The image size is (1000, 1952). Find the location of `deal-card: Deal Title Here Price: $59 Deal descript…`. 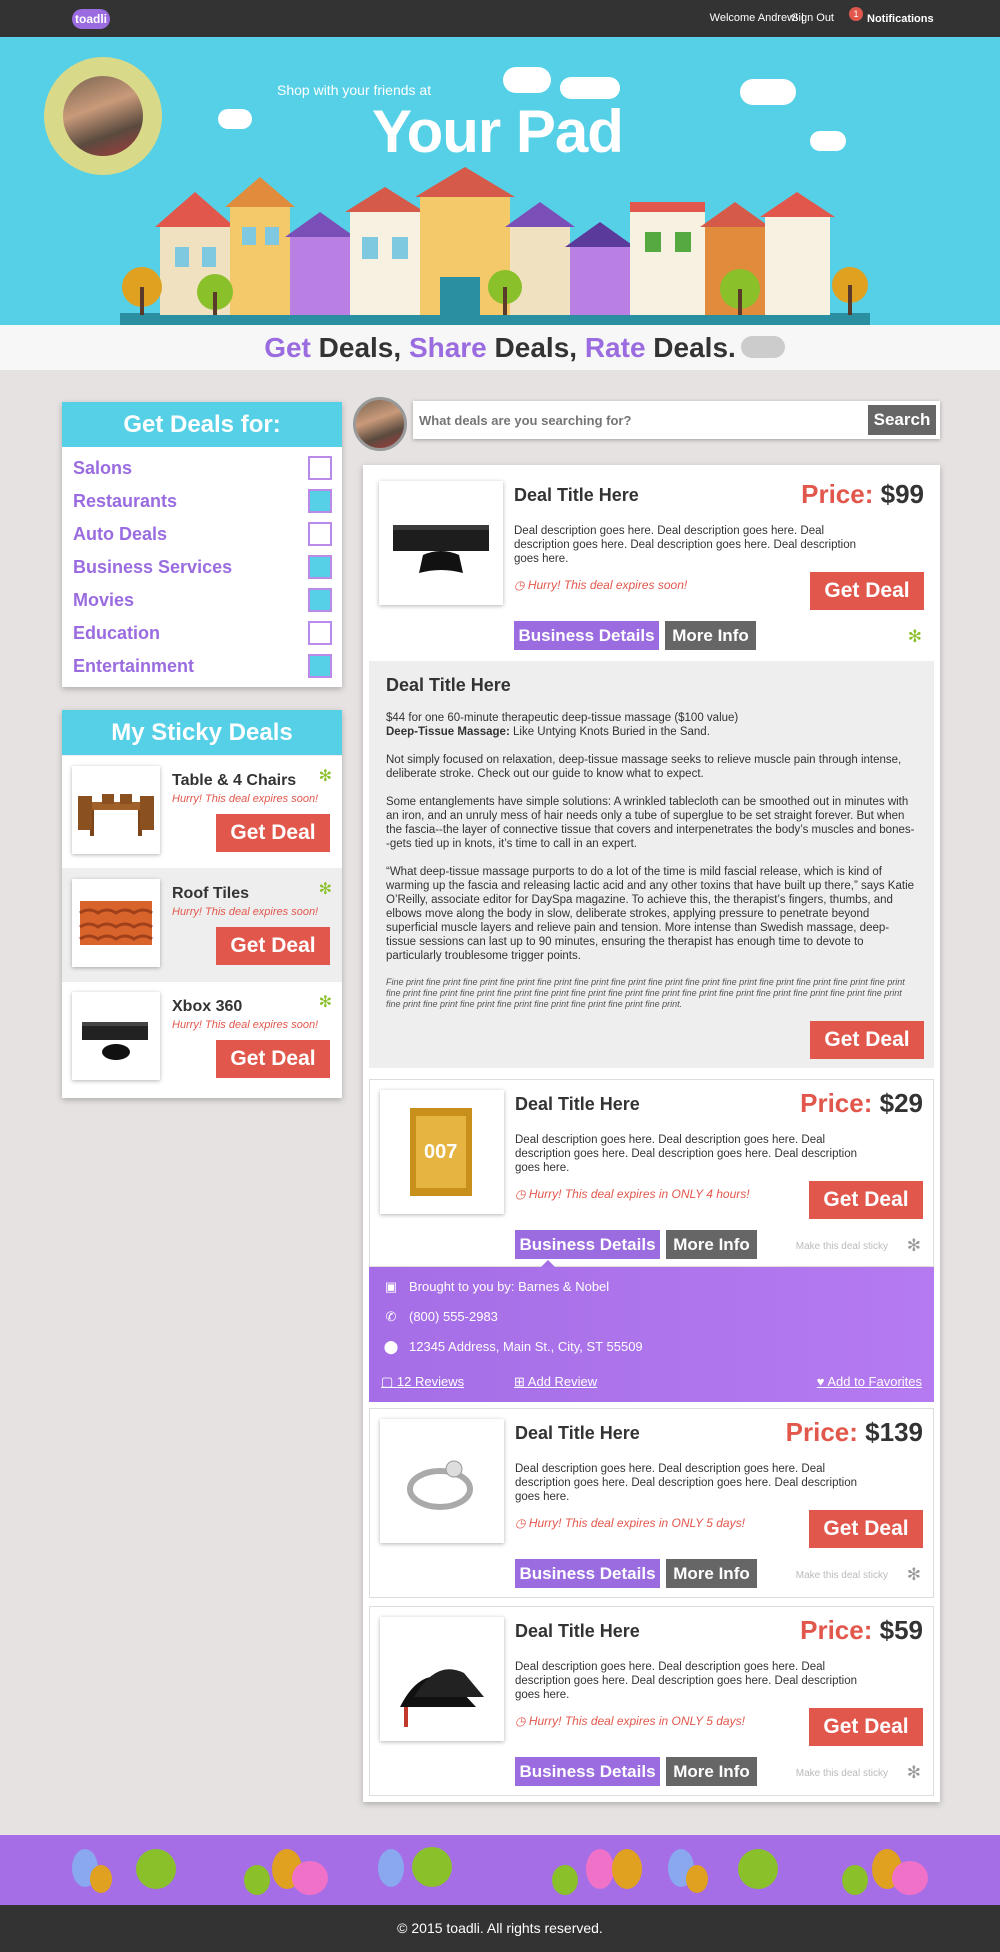

deal-card: Deal Title Here Price: $59 Deal descript… is located at coordinates (651, 1701).